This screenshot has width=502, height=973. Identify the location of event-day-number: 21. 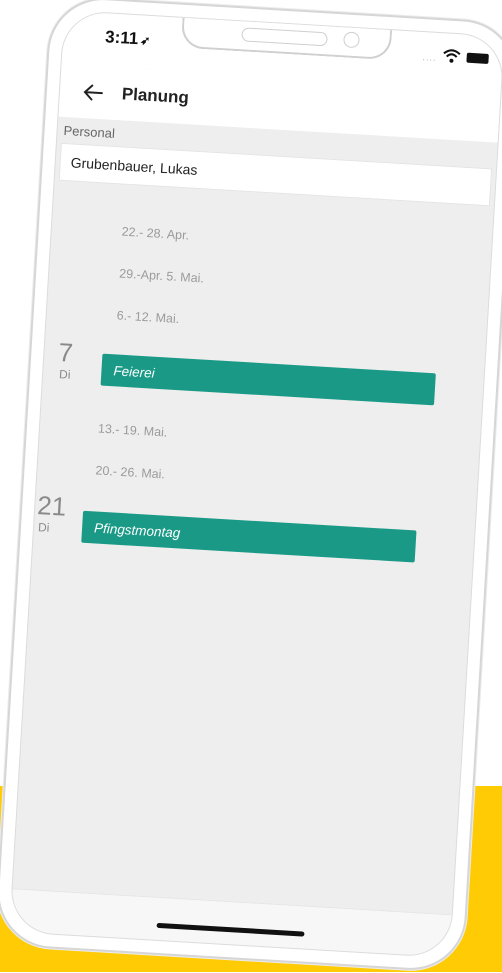
(52, 506).